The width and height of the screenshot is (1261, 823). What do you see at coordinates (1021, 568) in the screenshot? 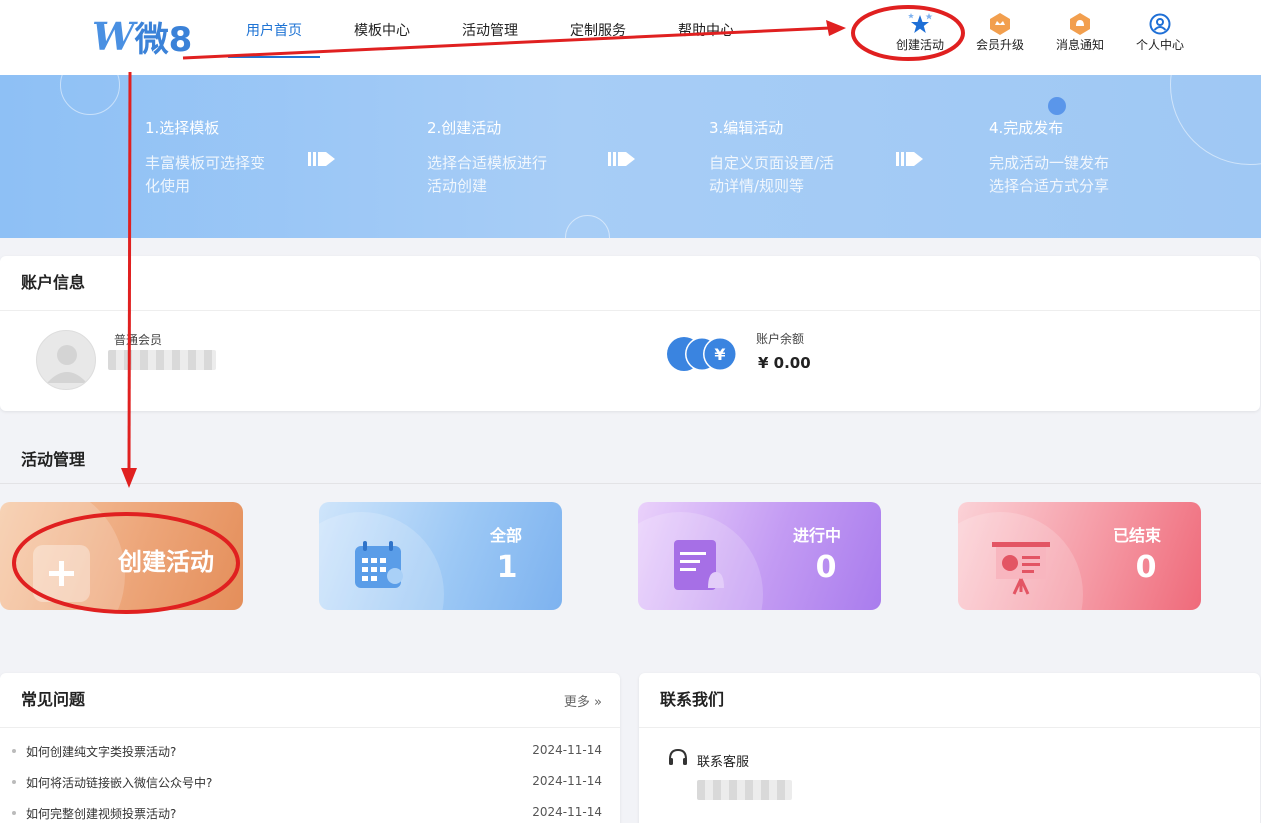
I see `presentation-icon` at bounding box center [1021, 568].